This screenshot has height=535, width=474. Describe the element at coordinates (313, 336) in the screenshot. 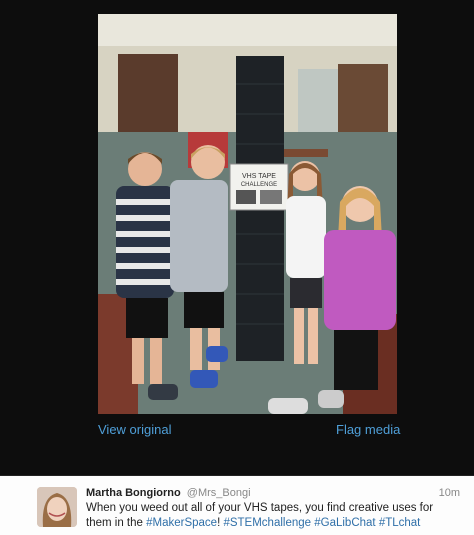

I see `kid-3-leg-right` at that location.